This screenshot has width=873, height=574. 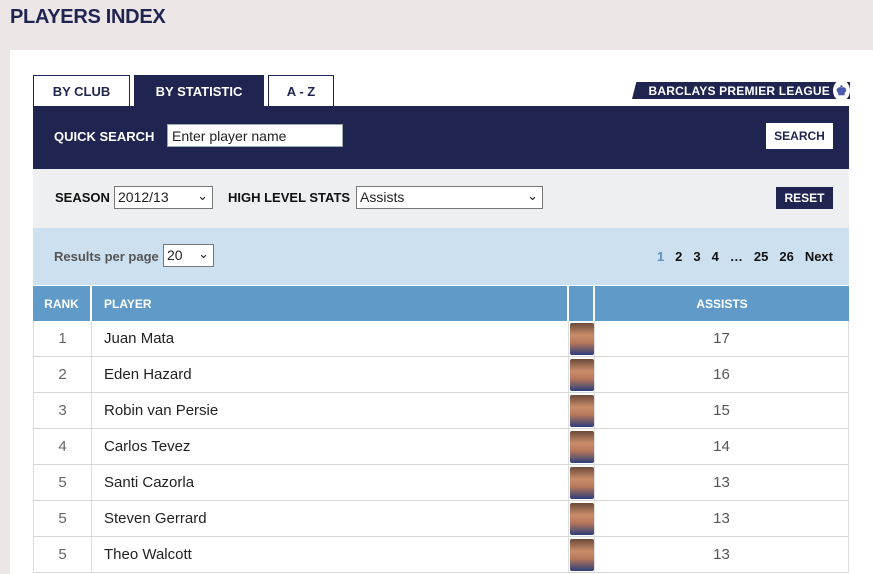 What do you see at coordinates (330, 338) in the screenshot?
I see `player-name-link: Juan Mata` at bounding box center [330, 338].